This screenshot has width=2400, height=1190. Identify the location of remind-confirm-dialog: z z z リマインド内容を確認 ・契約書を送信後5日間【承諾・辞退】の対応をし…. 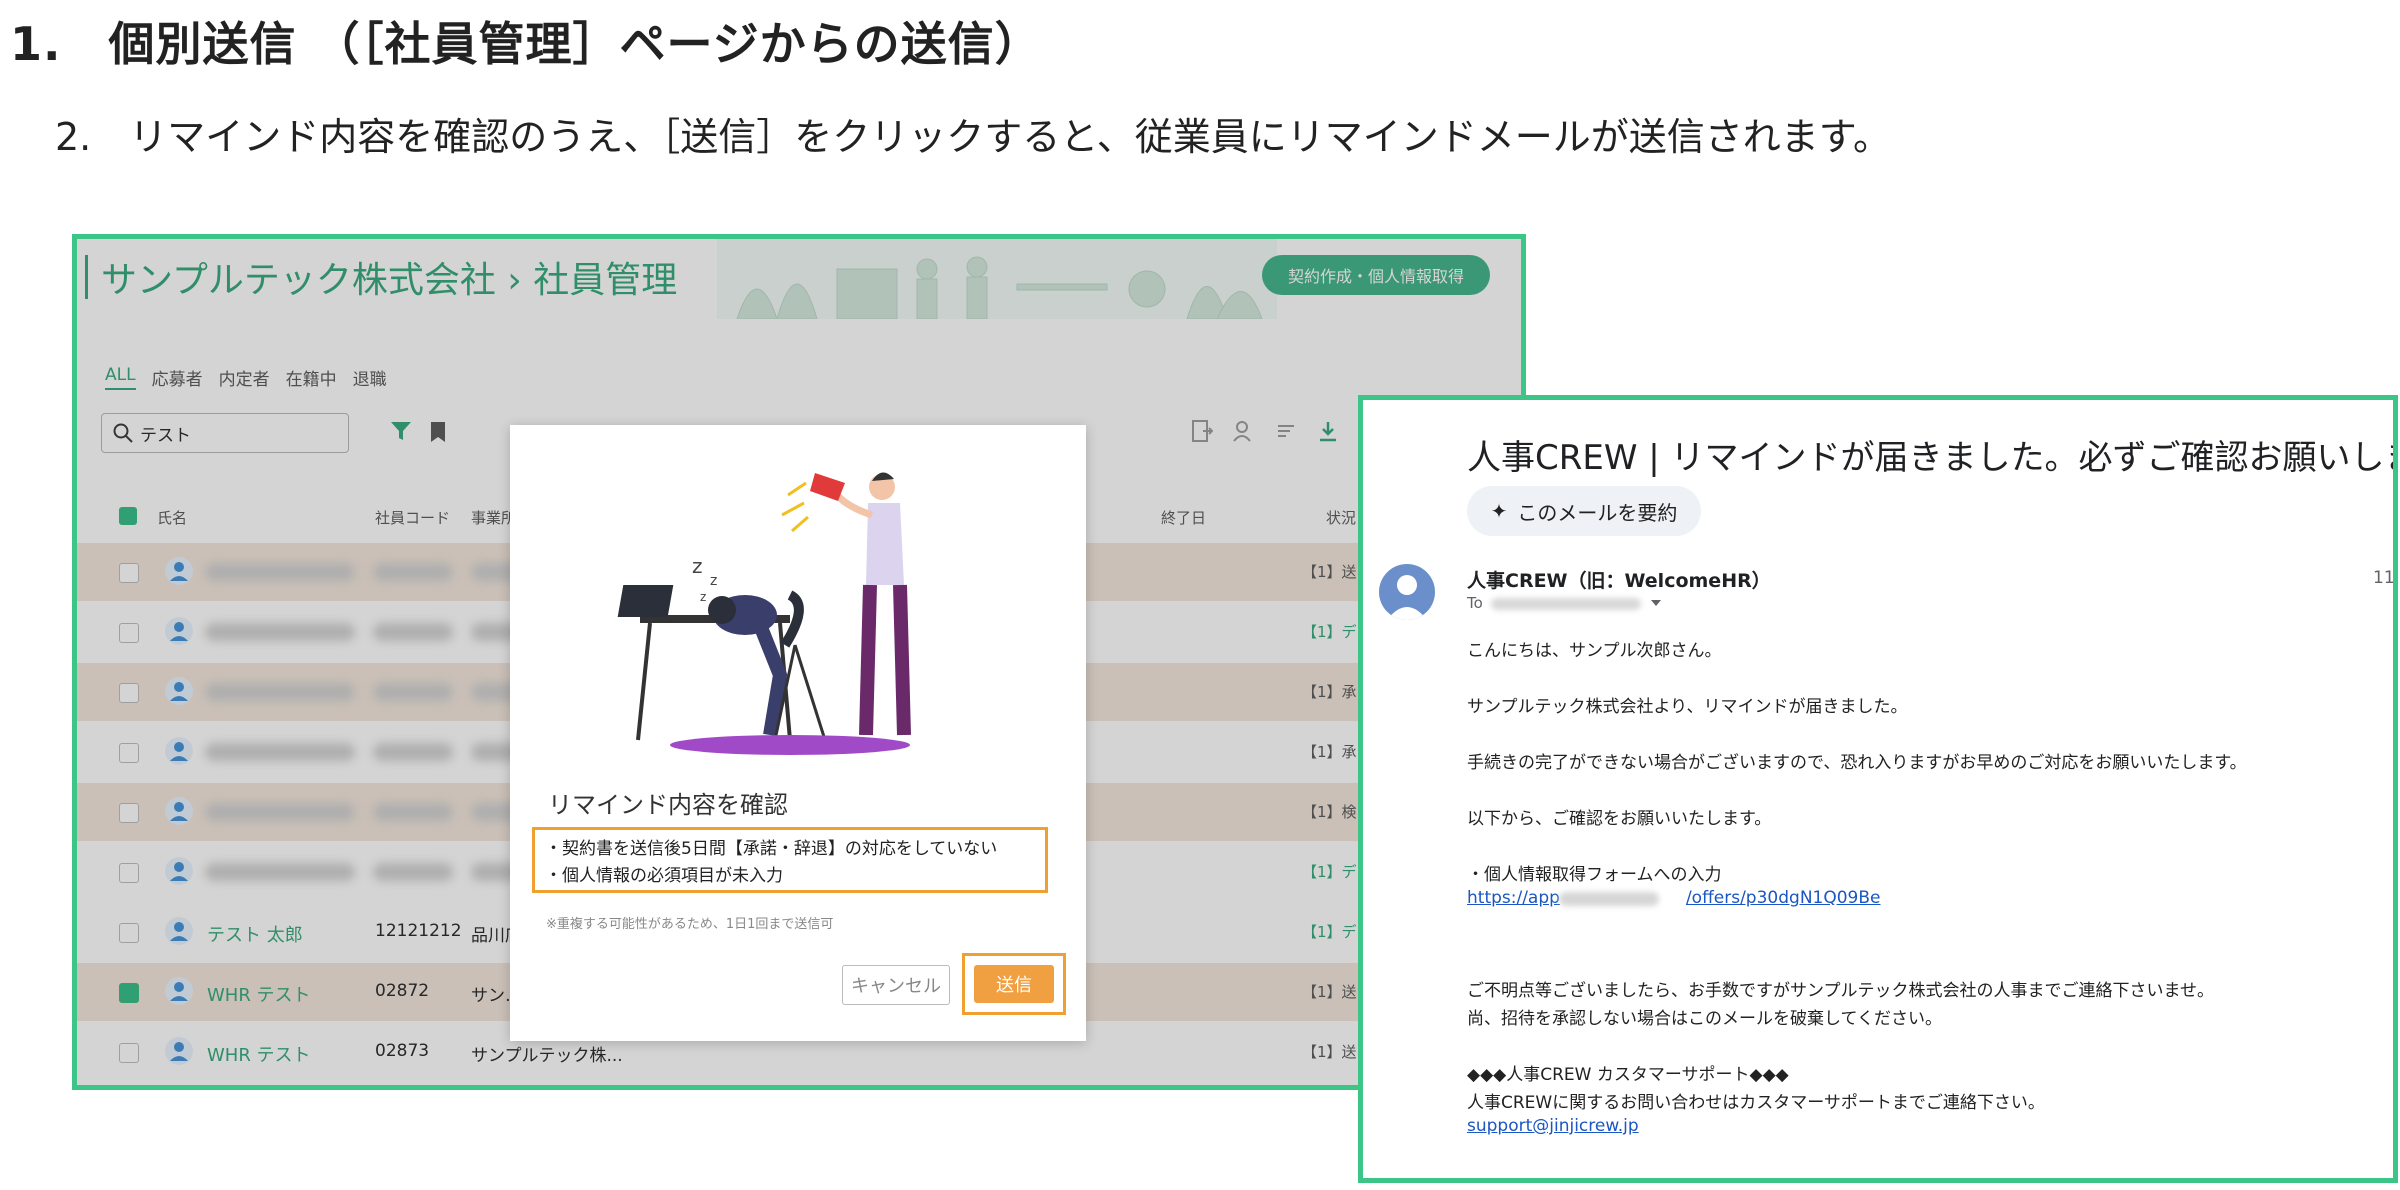
(798, 733).